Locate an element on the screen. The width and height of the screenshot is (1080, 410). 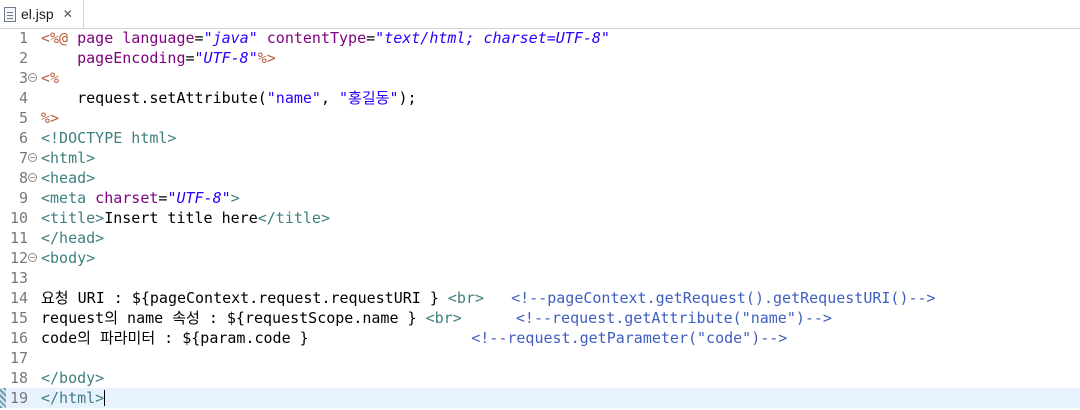
line-number: 15 is located at coordinates (18, 318).